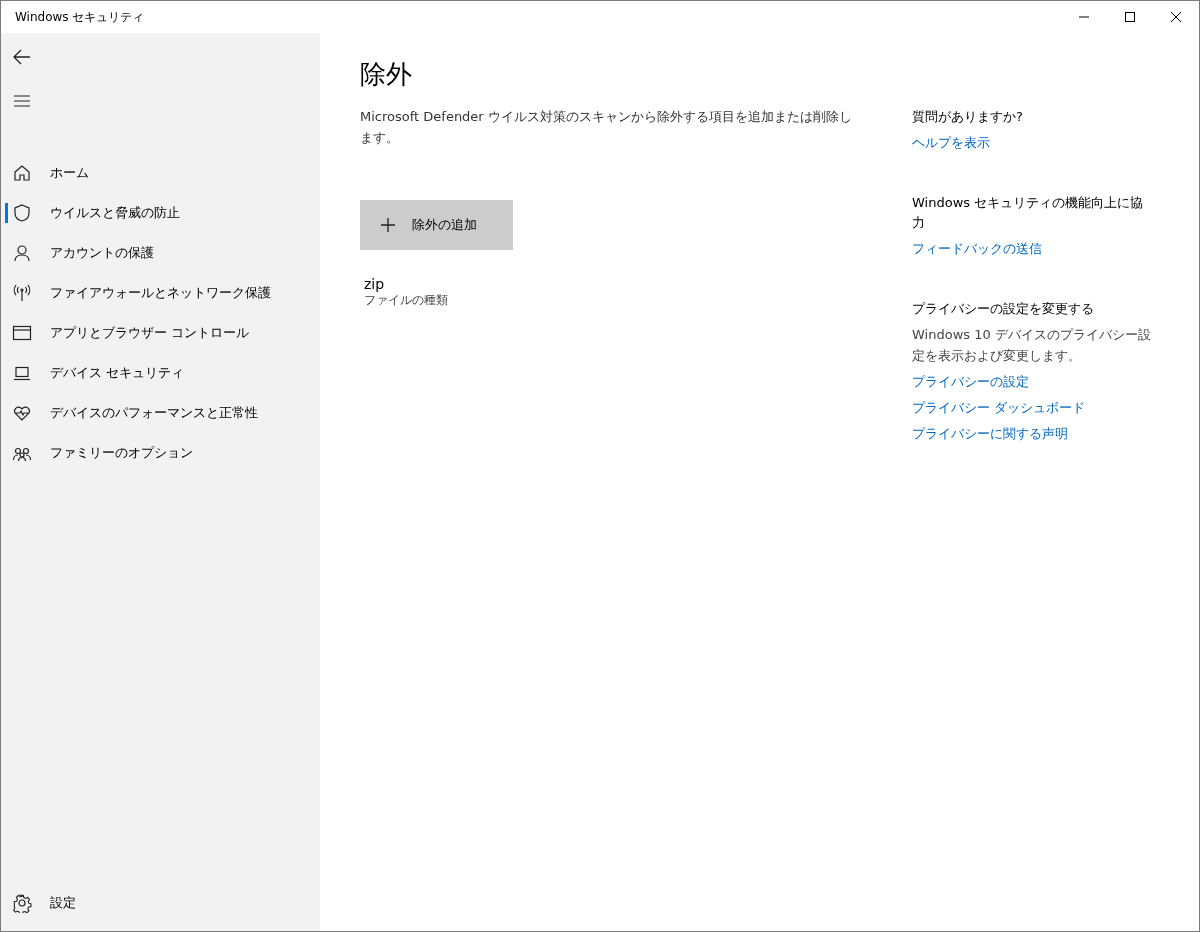 The width and height of the screenshot is (1200, 932). What do you see at coordinates (22, 413) in the screenshot?
I see `heart-icon` at bounding box center [22, 413].